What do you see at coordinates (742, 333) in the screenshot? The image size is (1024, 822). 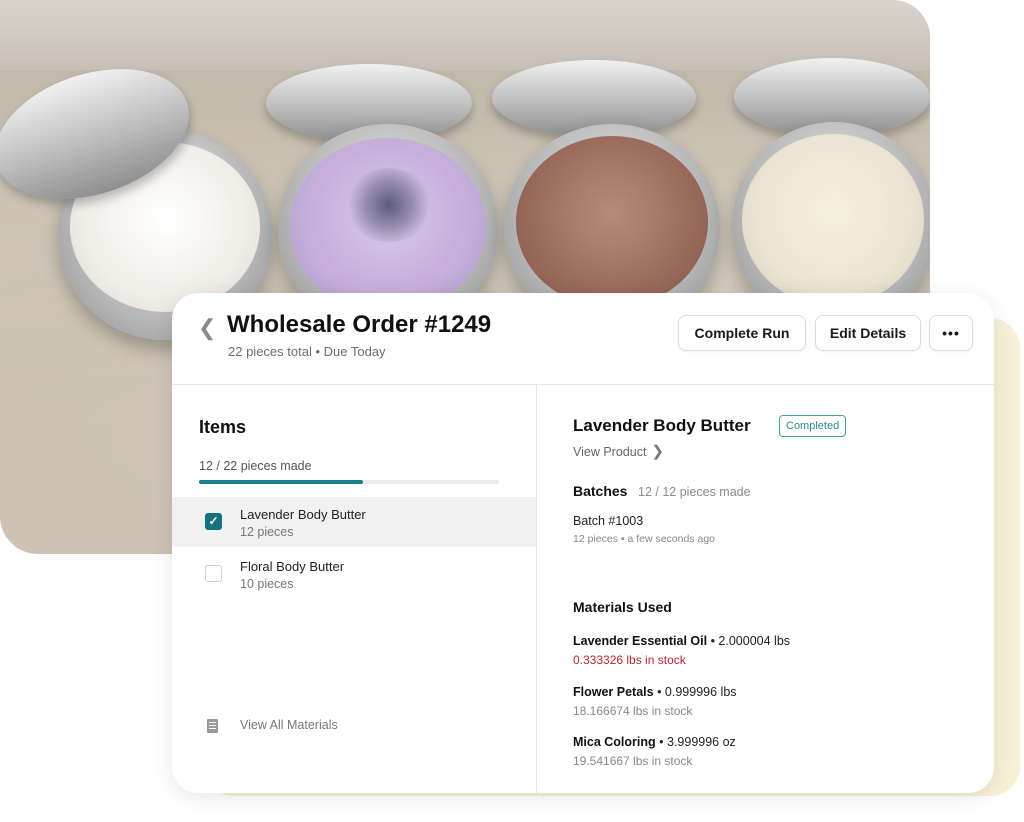 I see `complete-run-button: Complete Run` at bounding box center [742, 333].